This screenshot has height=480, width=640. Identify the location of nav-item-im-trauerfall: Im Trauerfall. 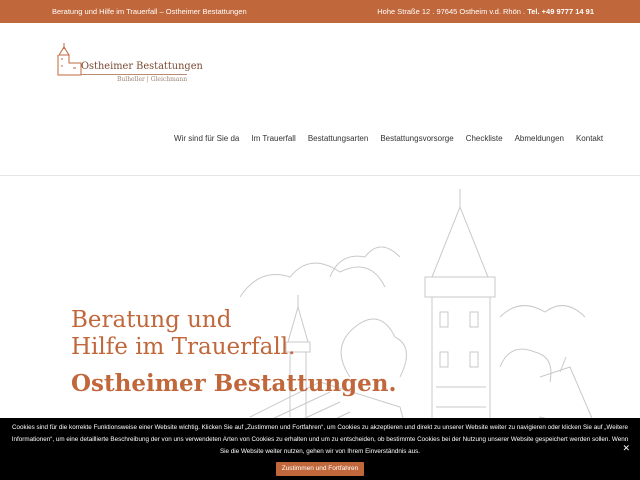
(273, 138).